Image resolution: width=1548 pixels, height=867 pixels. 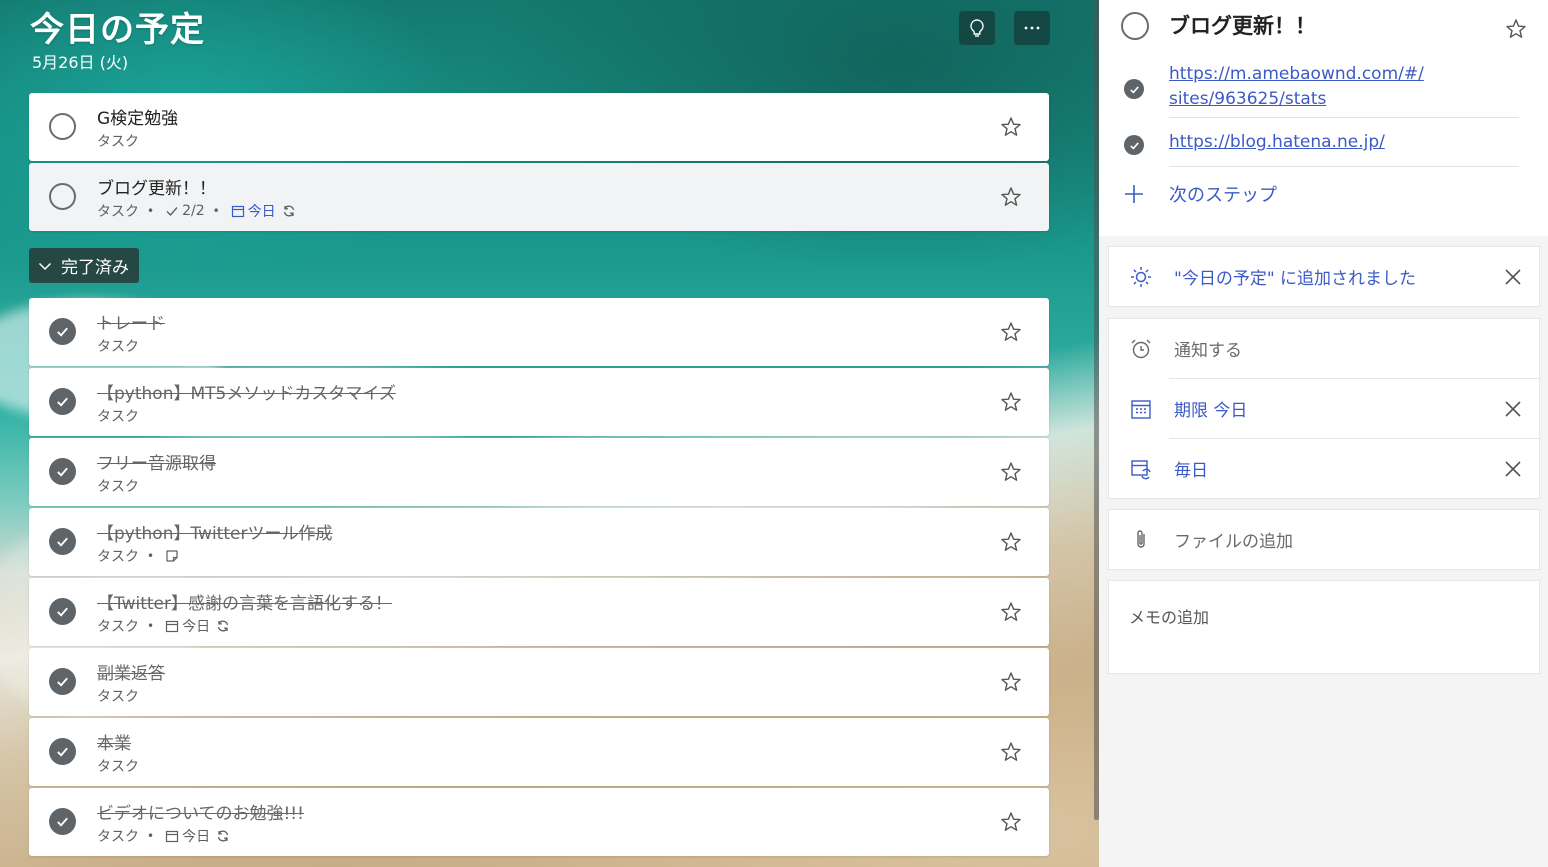 I want to click on plus-icon, so click(x=1134, y=194).